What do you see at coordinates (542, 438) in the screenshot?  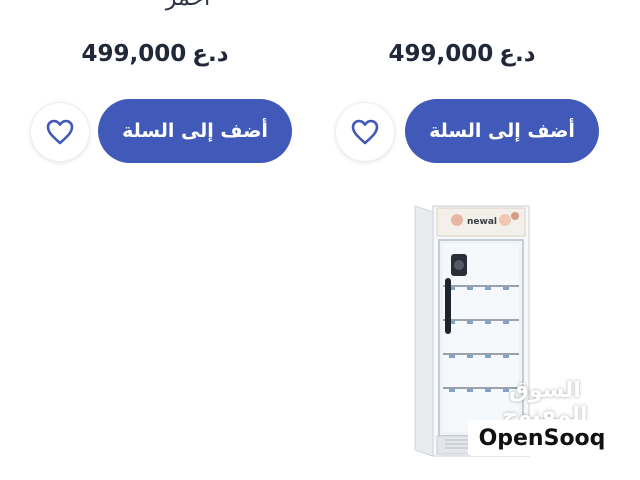 I see `watermark-opensooq-logo: OpenSooq` at bounding box center [542, 438].